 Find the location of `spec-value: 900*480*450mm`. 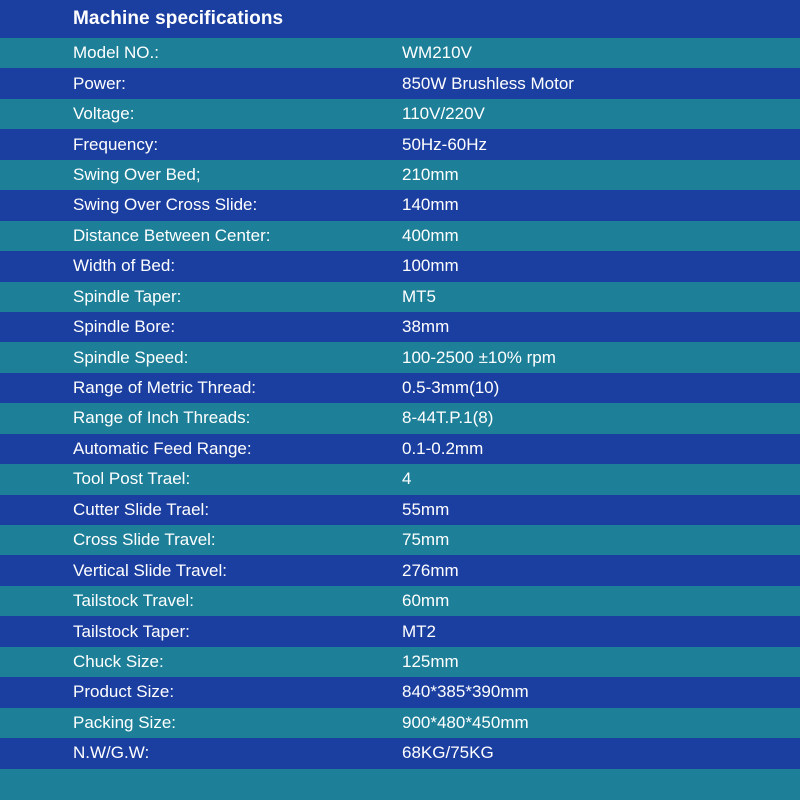

spec-value: 900*480*450mm is located at coordinates (465, 722).